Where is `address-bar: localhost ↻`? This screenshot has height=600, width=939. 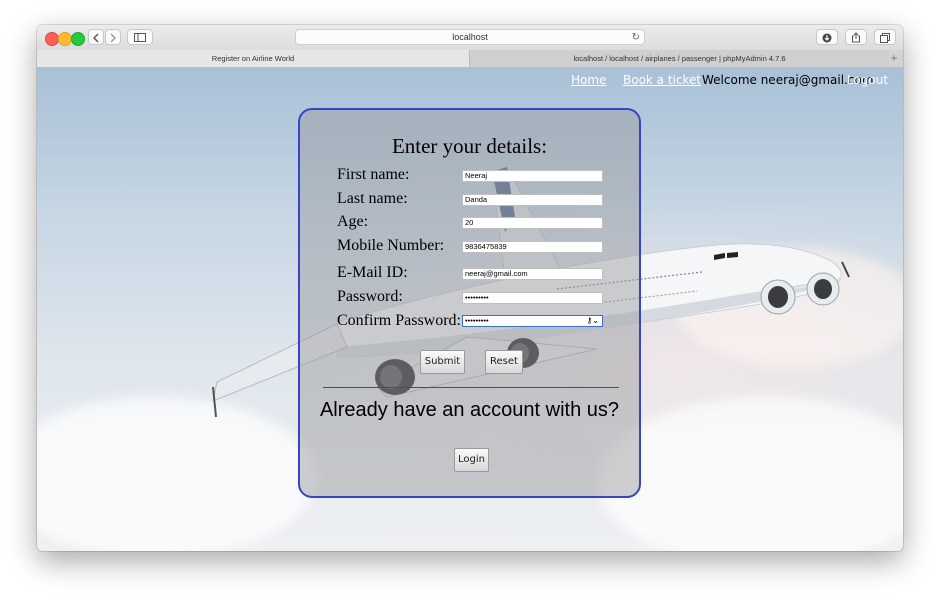
address-bar: localhost ↻ is located at coordinates (470, 37).